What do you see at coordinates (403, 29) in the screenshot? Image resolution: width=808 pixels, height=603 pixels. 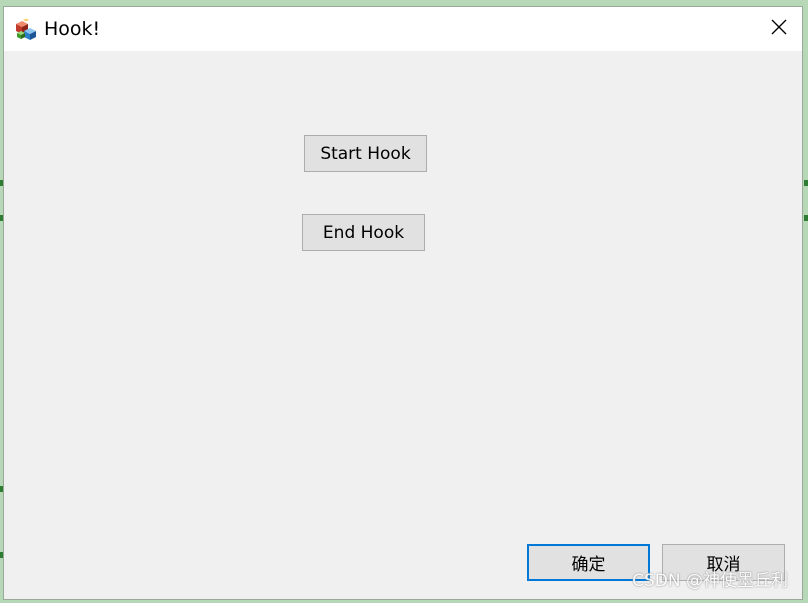 I see `title-bar: Hook!` at bounding box center [403, 29].